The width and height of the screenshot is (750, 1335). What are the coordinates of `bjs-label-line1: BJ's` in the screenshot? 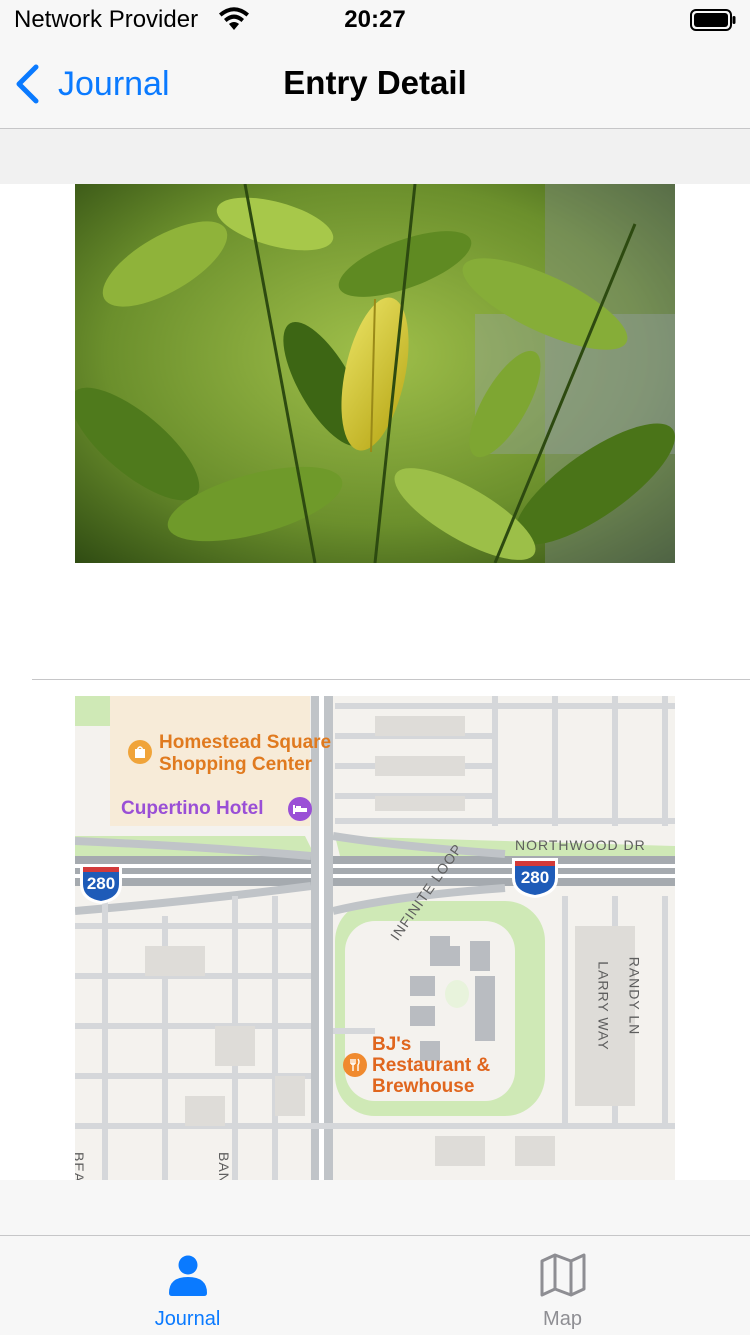 It's located at (392, 1044).